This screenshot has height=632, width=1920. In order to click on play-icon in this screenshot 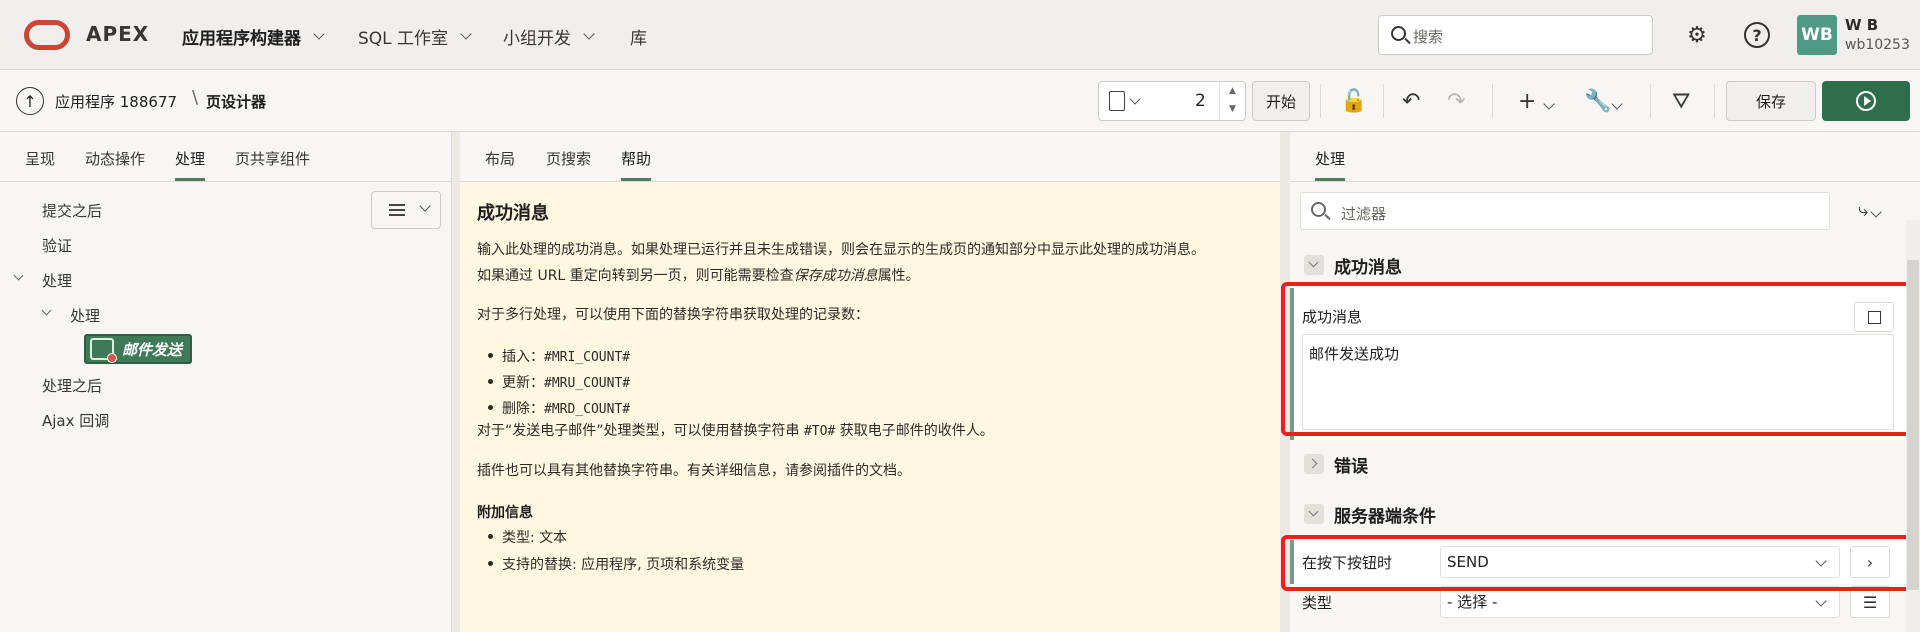, I will do `click(1866, 101)`.